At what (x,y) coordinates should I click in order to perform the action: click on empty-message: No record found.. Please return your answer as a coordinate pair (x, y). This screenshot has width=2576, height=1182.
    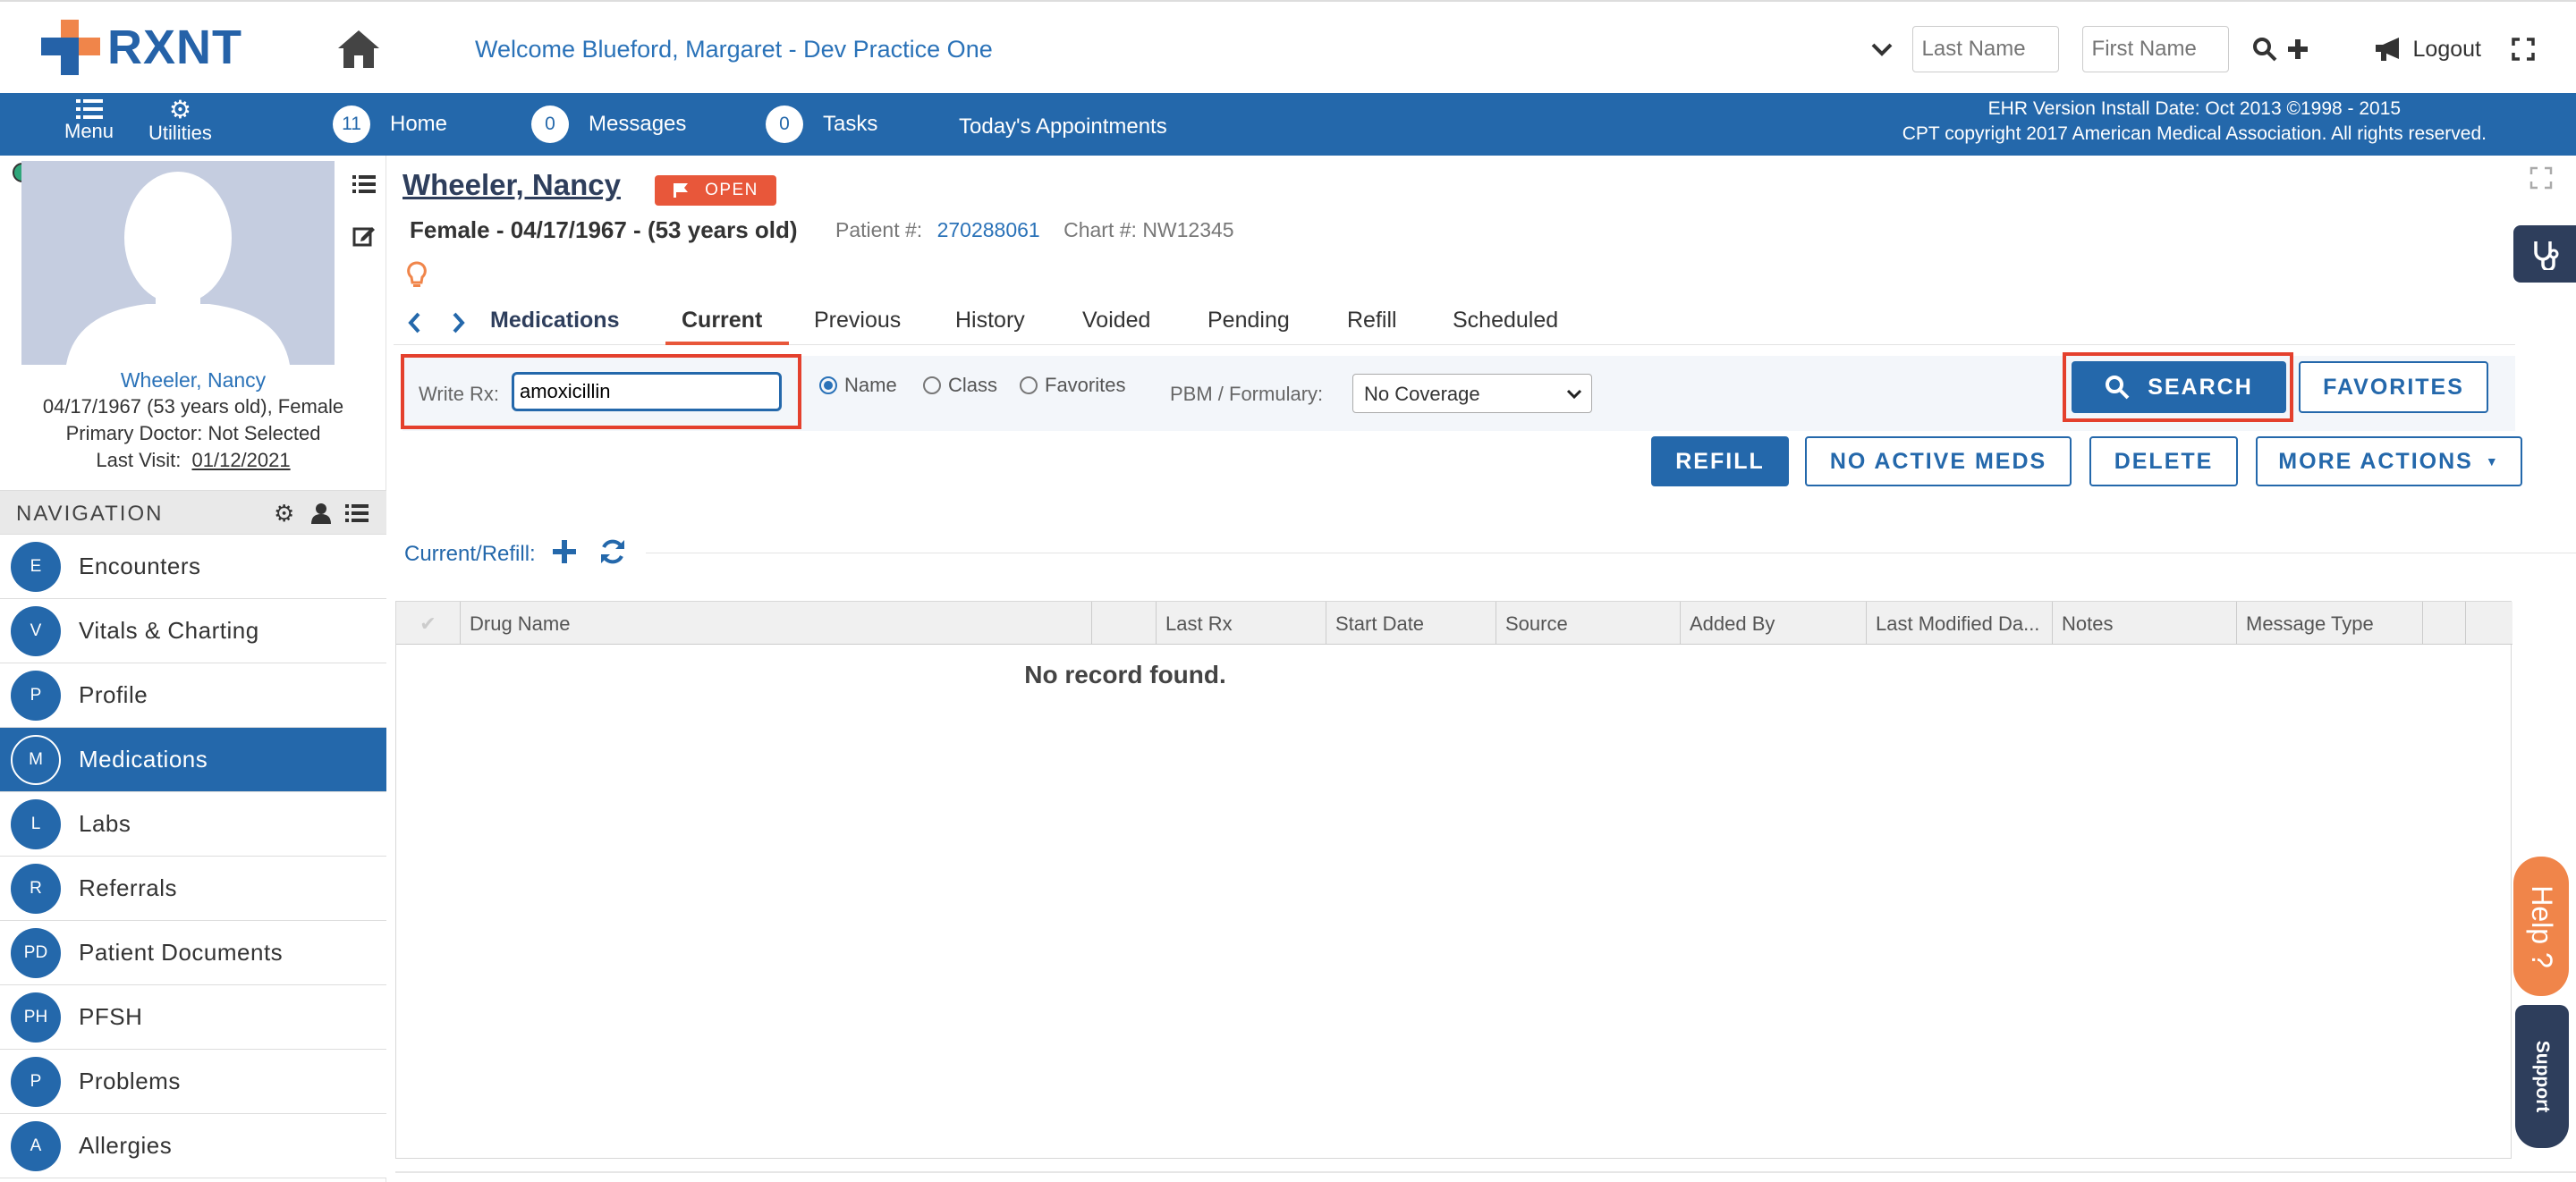
    Looking at the image, I should click on (1125, 674).